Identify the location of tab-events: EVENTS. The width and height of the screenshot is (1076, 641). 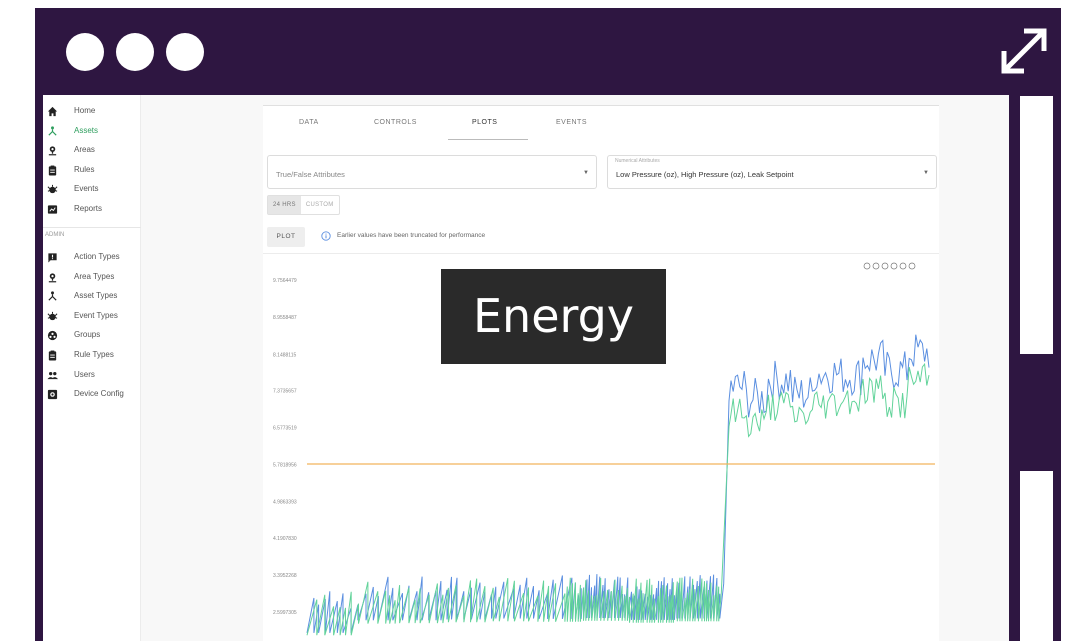
(571, 122).